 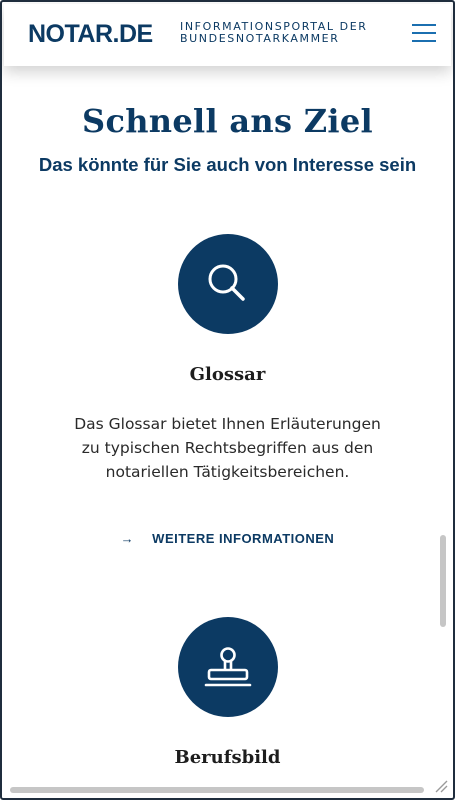 I want to click on more-info-link: → WEITERE INFORMATIONEN, so click(x=227, y=538).